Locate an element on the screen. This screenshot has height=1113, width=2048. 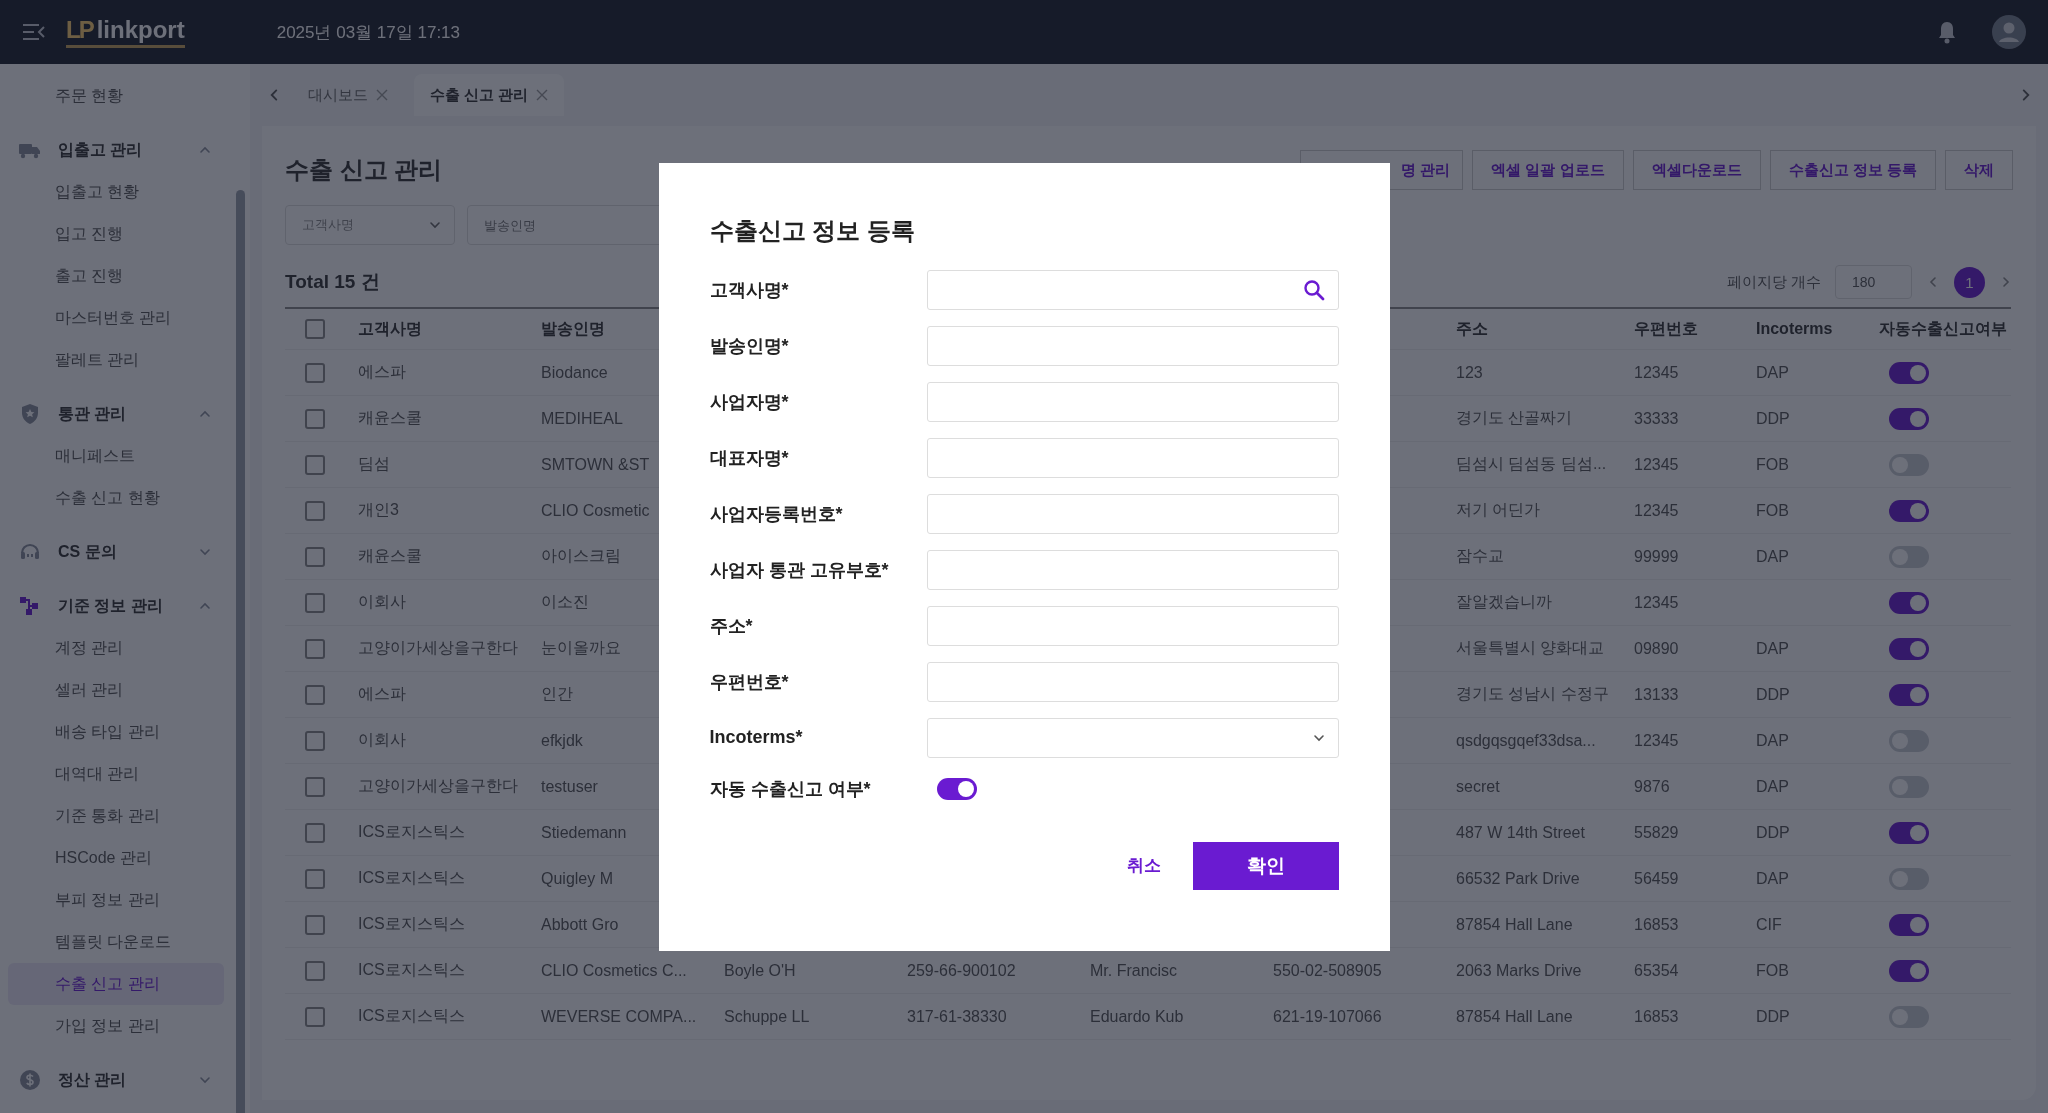
table-cell: 99999 is located at coordinates (1656, 556).